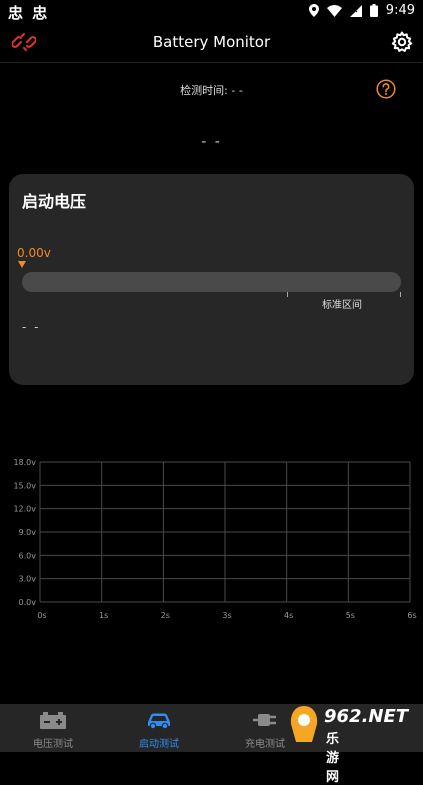 Image resolution: width=423 pixels, height=785 pixels. I want to click on x-tick-label: 6s, so click(411, 615).